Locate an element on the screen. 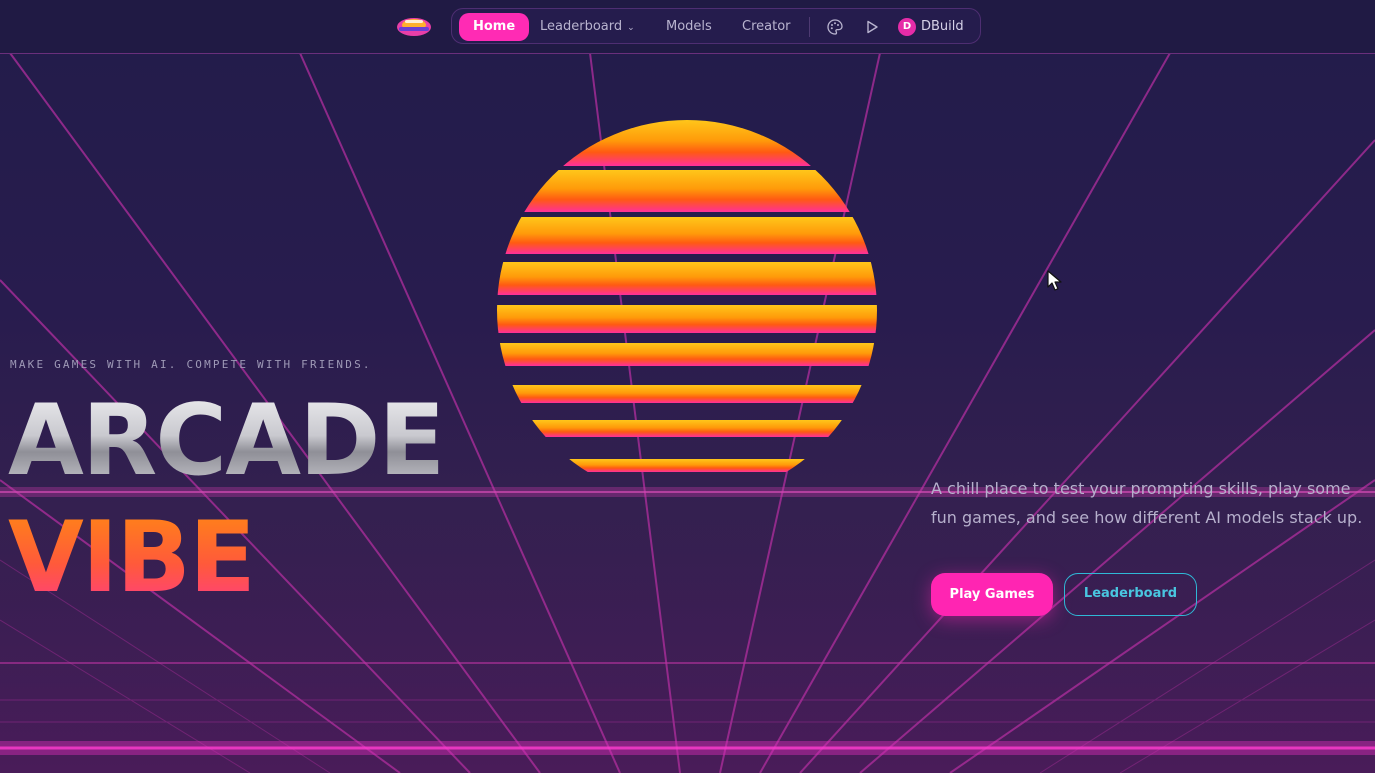  nav-leaderboard-dropdown: Leaderboard ⌄ is located at coordinates (587, 27).